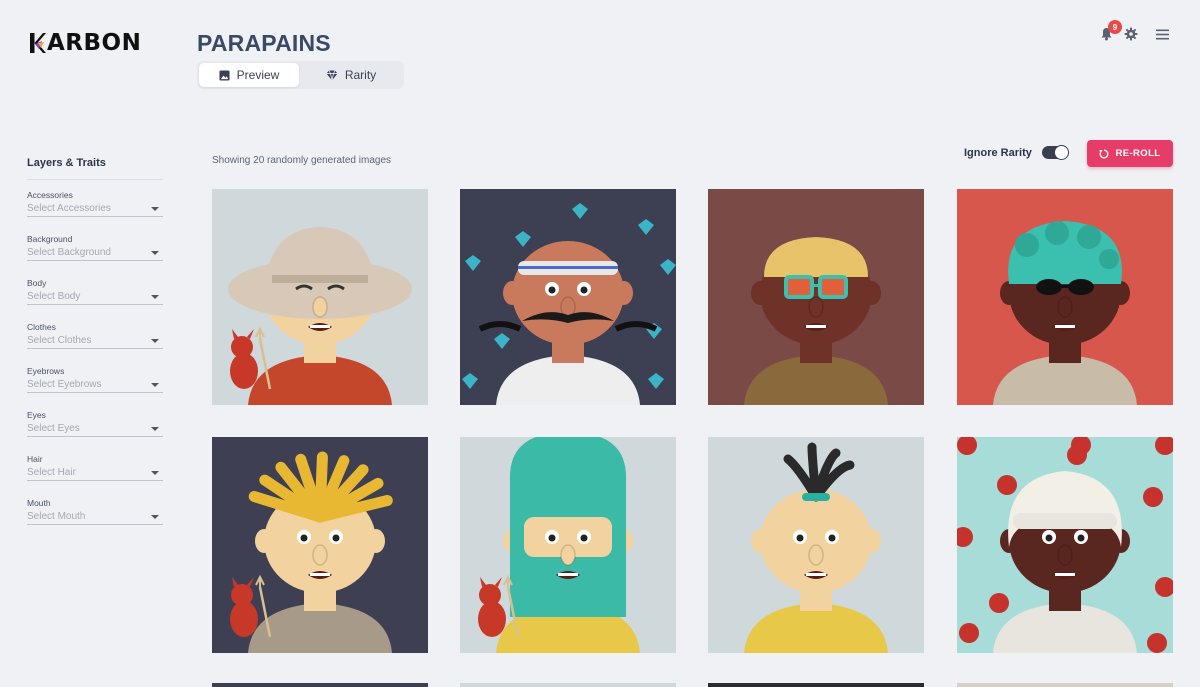 The image size is (1200, 687). I want to click on notifications-button: 9, so click(1110, 31).